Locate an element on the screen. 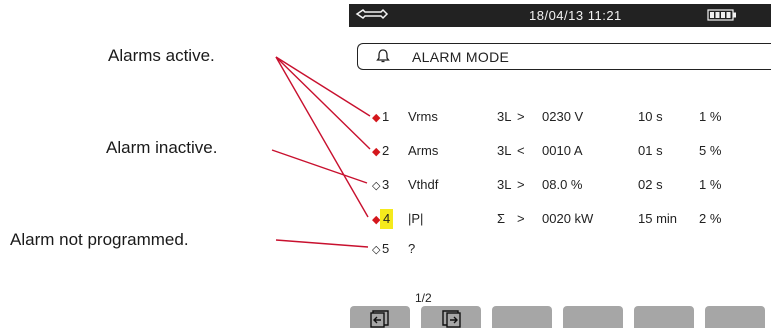 The height and width of the screenshot is (328, 771). leader-line-alarm-inactive is located at coordinates (319, 166).